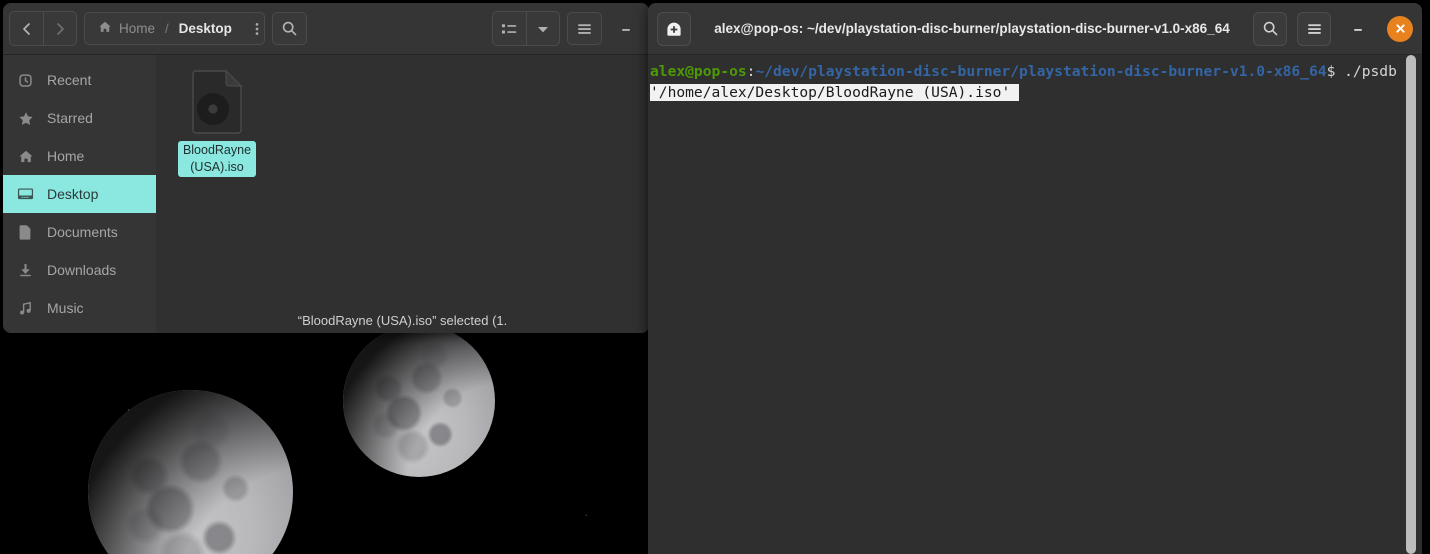 The width and height of the screenshot is (1430, 554). I want to click on options-menu-button, so click(252, 28).